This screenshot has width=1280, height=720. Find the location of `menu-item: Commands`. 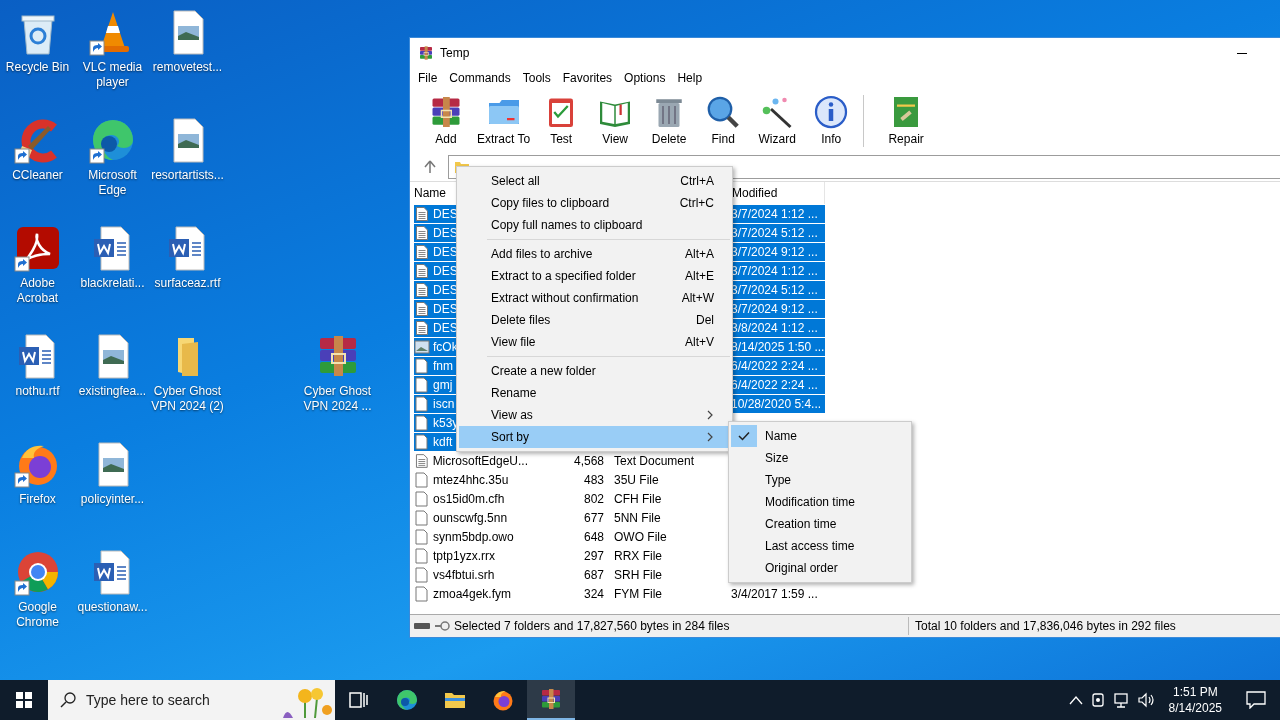

menu-item: Commands is located at coordinates (480, 78).